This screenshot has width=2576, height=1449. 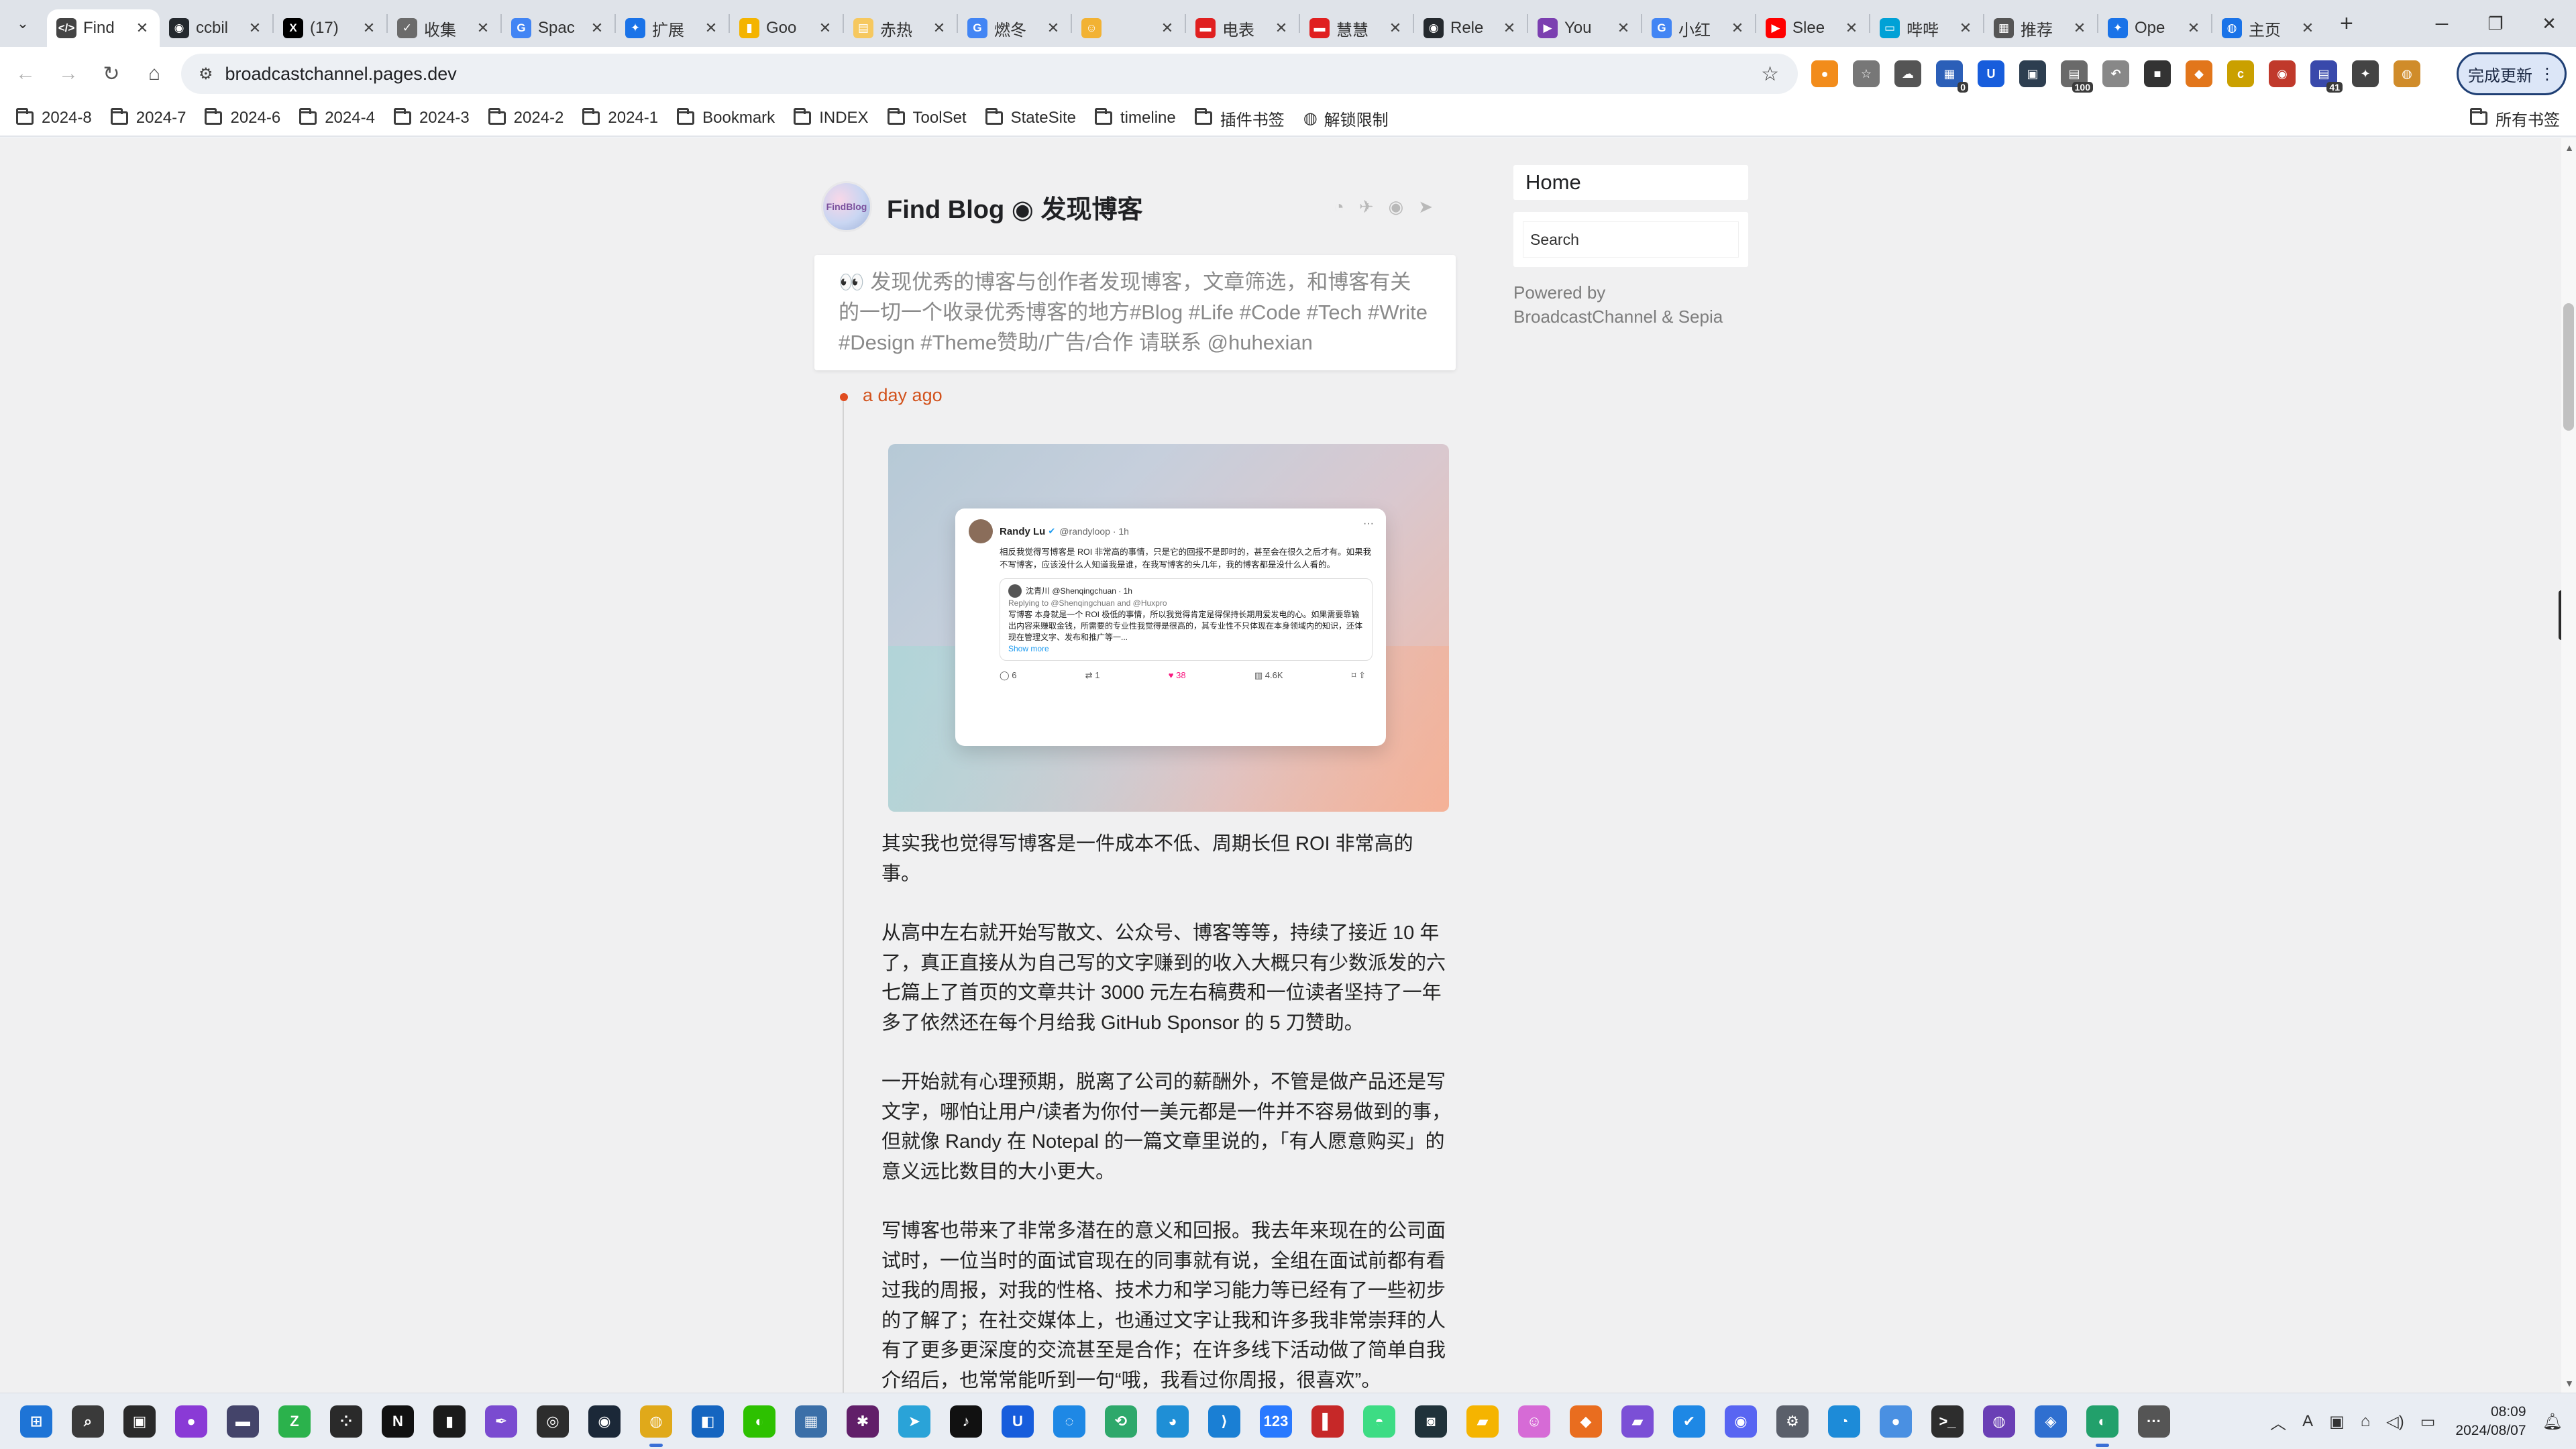 What do you see at coordinates (294, 1421) in the screenshot?
I see `zhihu-icon: Z` at bounding box center [294, 1421].